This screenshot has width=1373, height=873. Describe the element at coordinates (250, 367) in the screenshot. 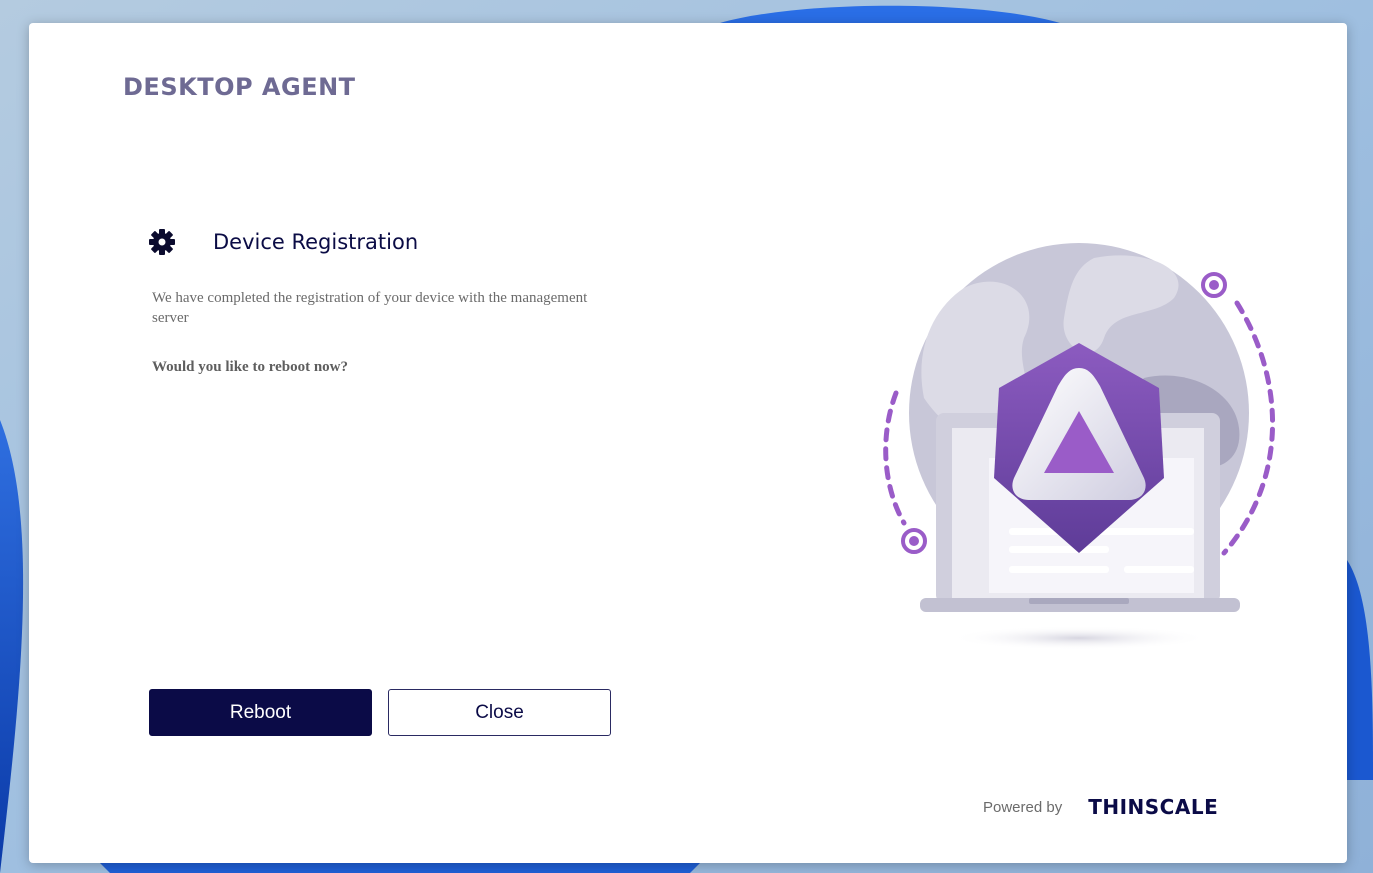

I see `reboot-question: Would you like to reboot now?` at that location.